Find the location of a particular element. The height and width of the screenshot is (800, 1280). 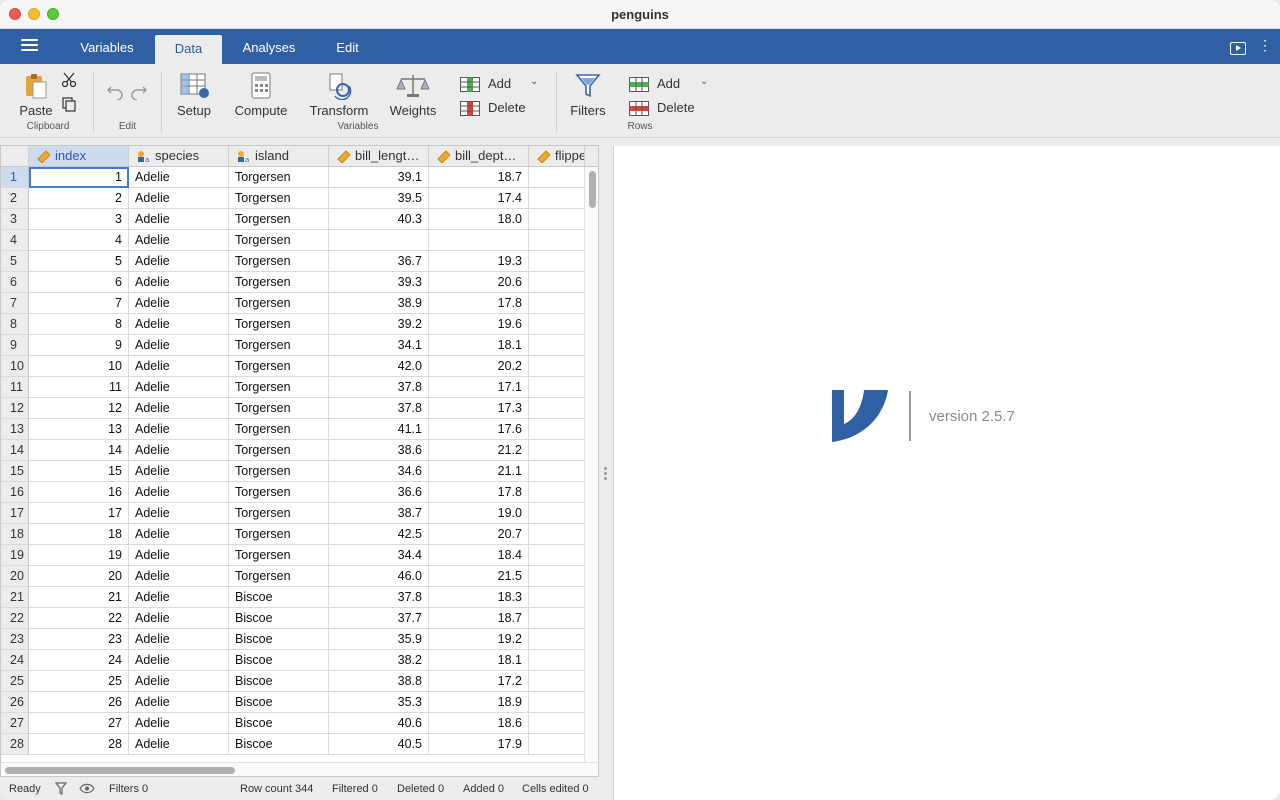

table-cell: 17.6 is located at coordinates (479, 429).